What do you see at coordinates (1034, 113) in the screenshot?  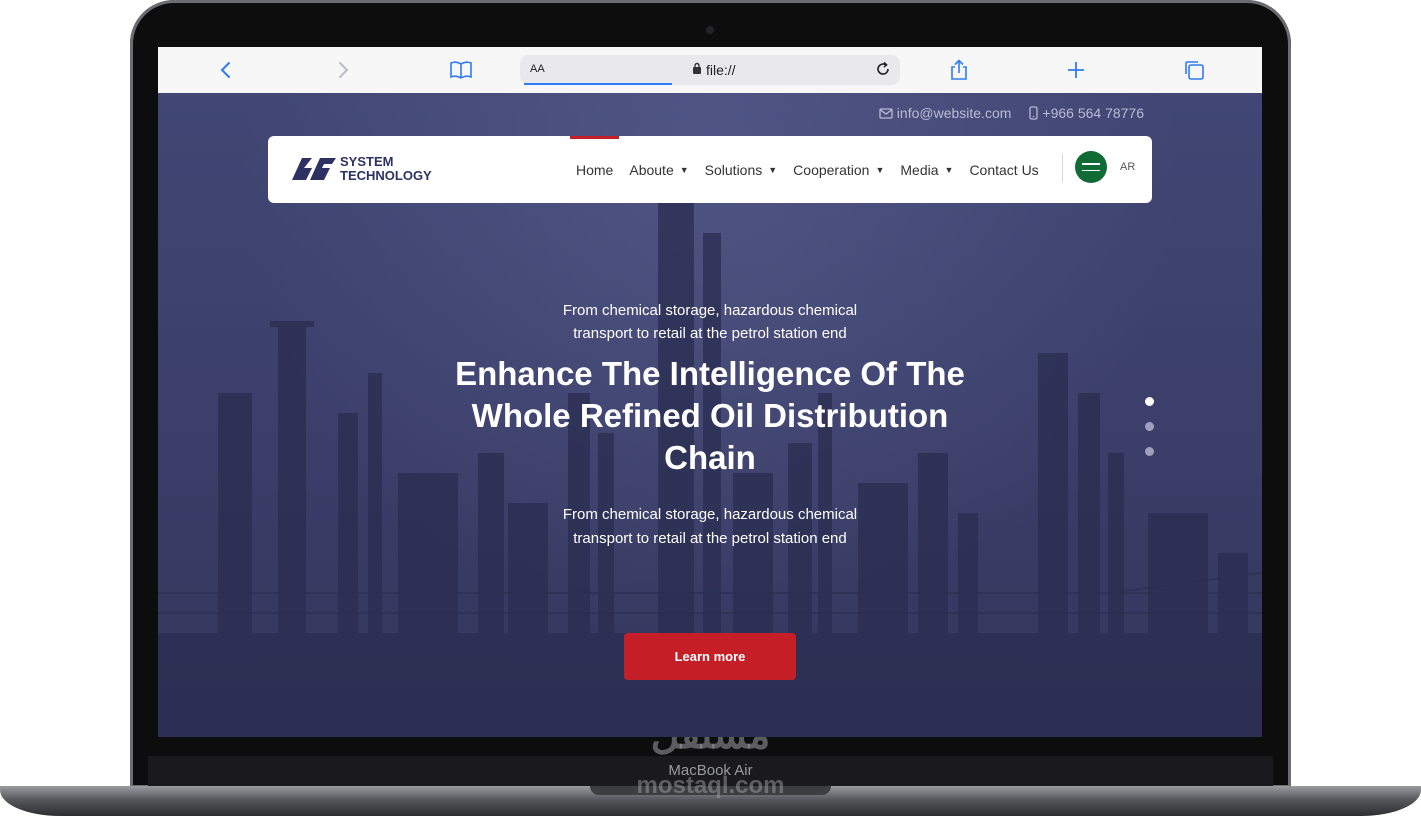 I see `phone-icon` at bounding box center [1034, 113].